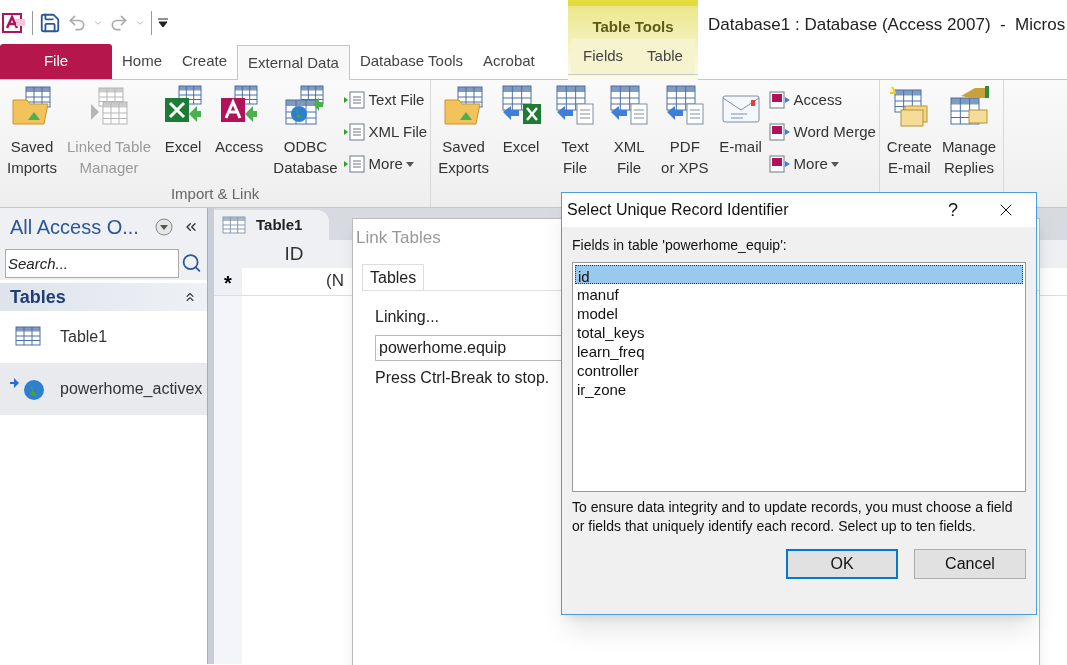 Image resolution: width=1067 pixels, height=665 pixels. Describe the element at coordinates (575, 129) in the screenshot. I see `ribbon-button: Text File` at that location.